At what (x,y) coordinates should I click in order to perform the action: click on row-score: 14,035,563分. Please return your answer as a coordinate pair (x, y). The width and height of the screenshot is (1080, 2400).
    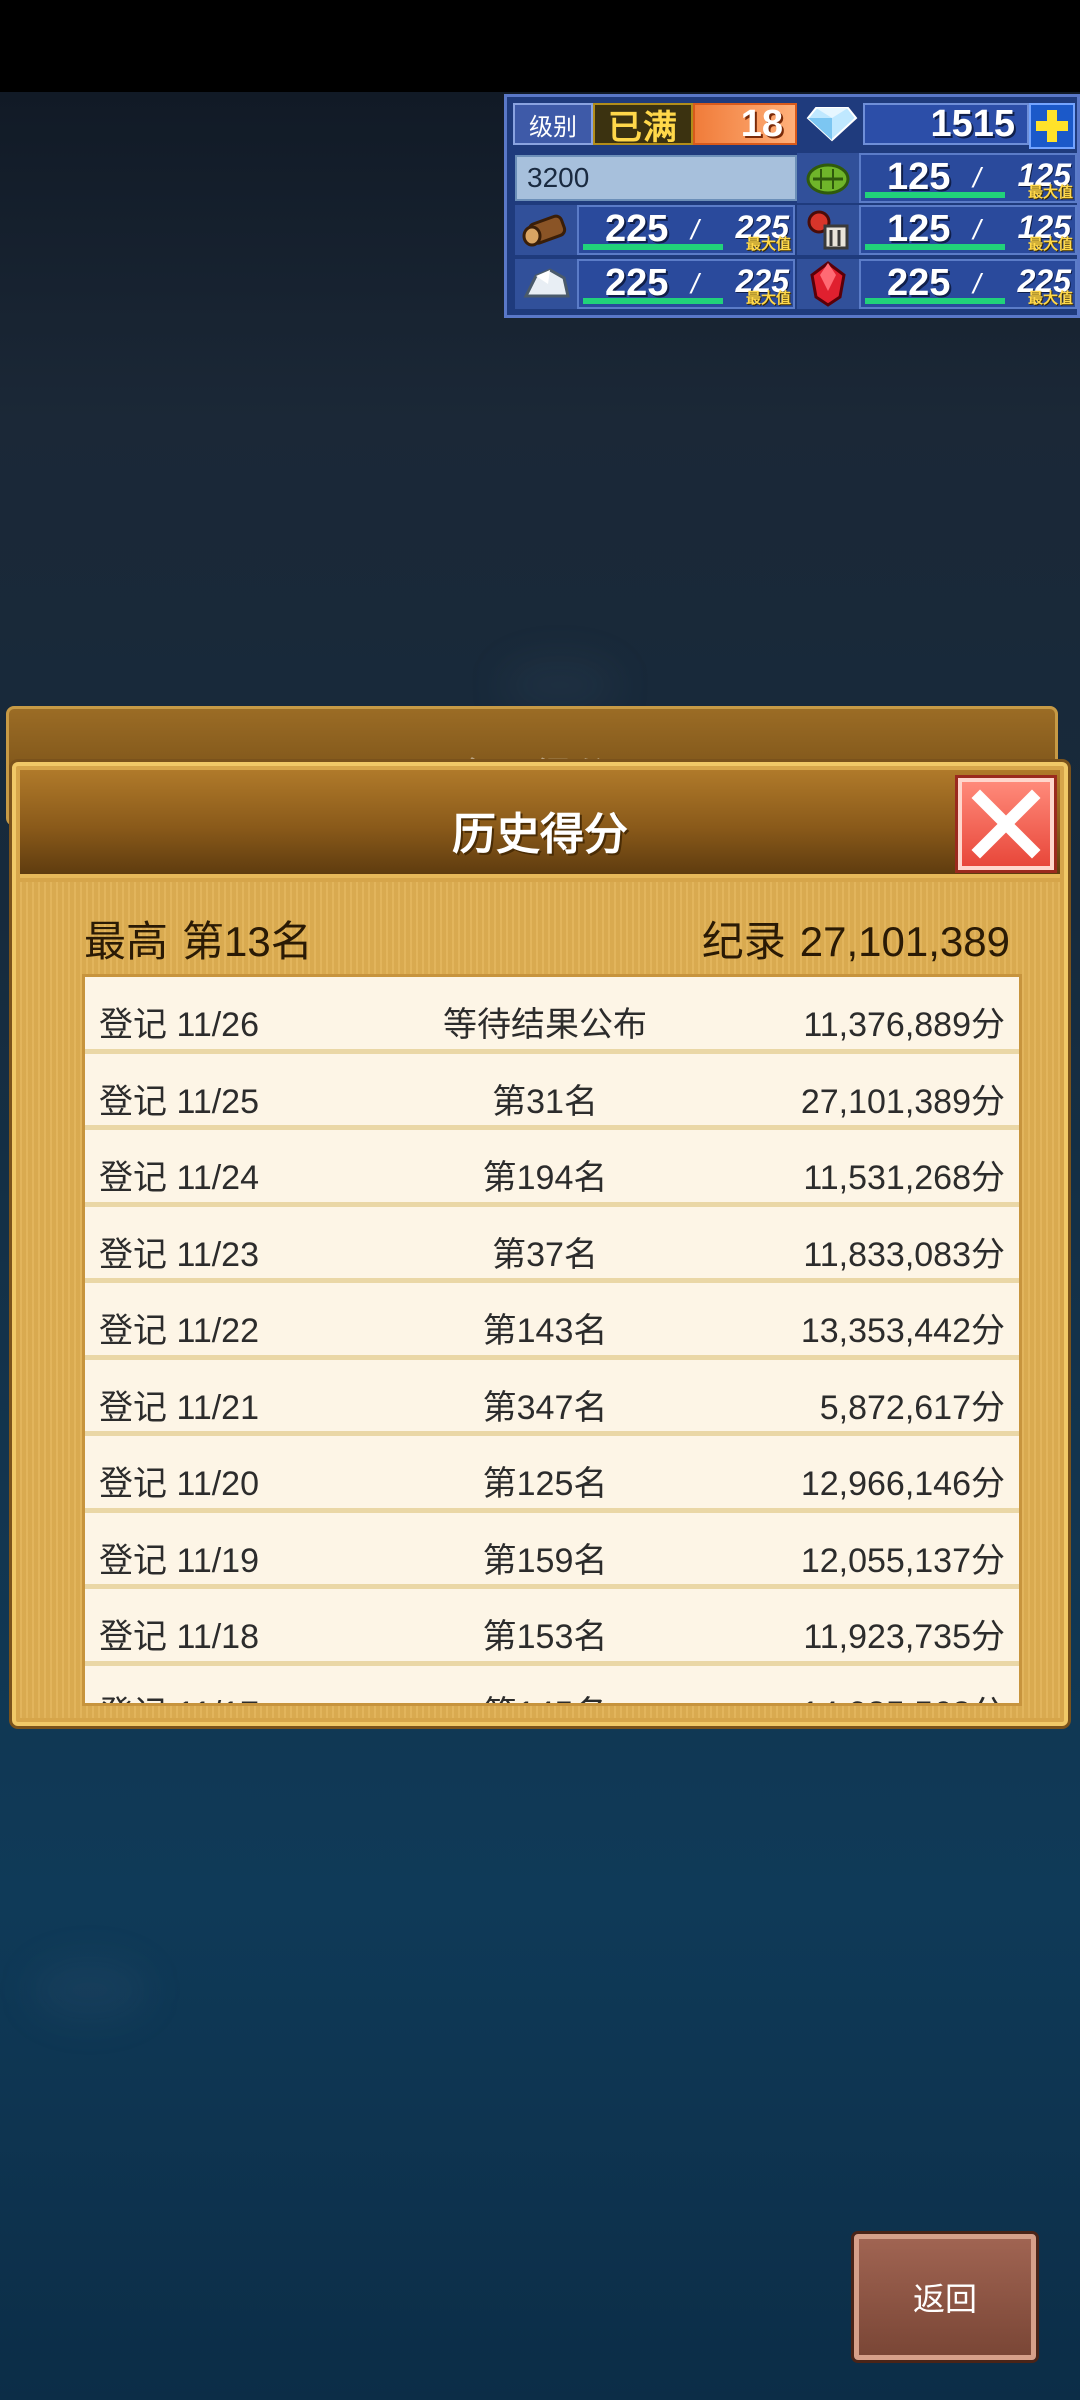
    Looking at the image, I should click on (903, 1695).